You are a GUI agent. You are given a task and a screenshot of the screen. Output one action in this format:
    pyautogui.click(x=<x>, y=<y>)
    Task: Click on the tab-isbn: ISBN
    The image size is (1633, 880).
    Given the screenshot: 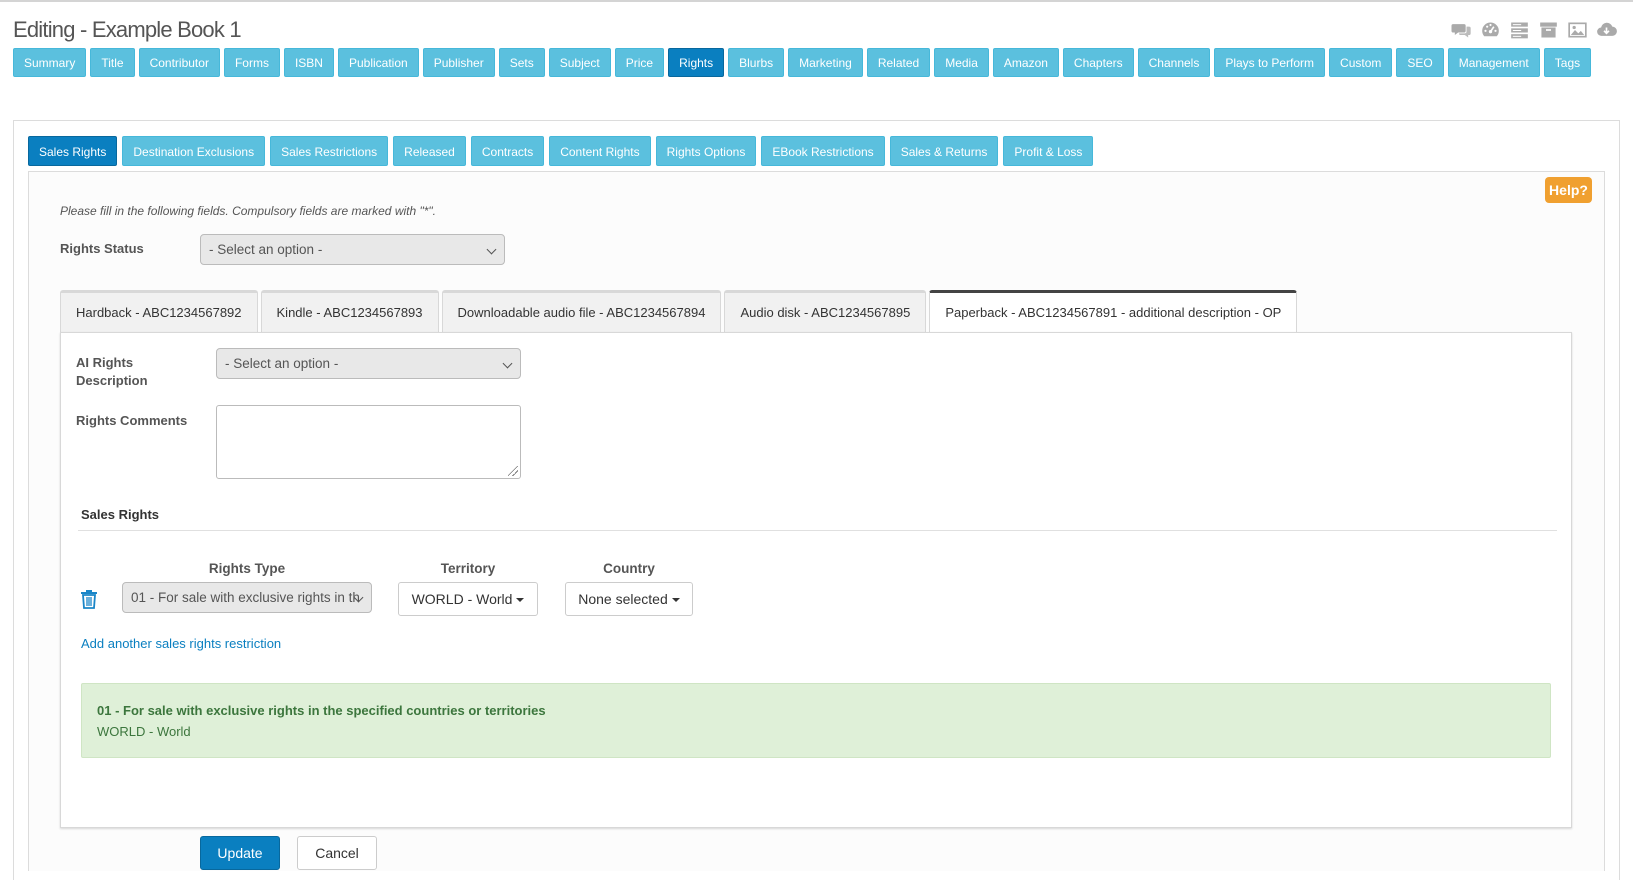 What is the action you would take?
    pyautogui.click(x=308, y=62)
    